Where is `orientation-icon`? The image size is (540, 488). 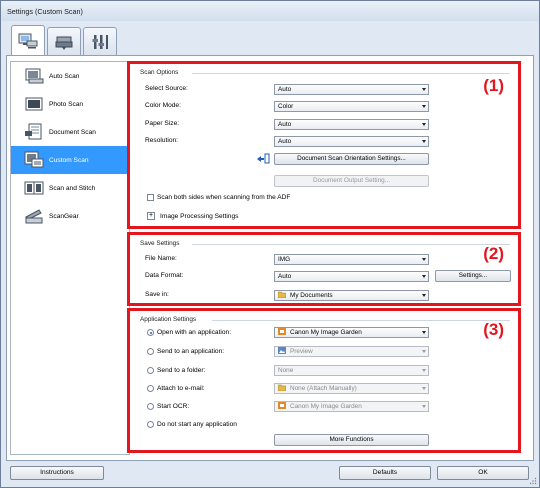
orientation-icon is located at coordinates (263, 158).